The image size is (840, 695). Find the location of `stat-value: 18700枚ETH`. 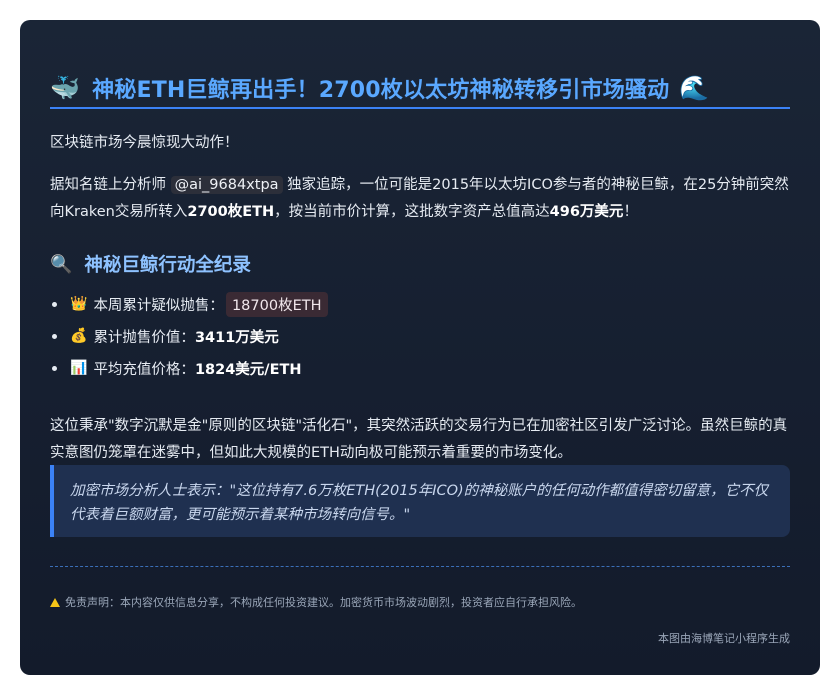

stat-value: 18700枚ETH is located at coordinates (276, 304).